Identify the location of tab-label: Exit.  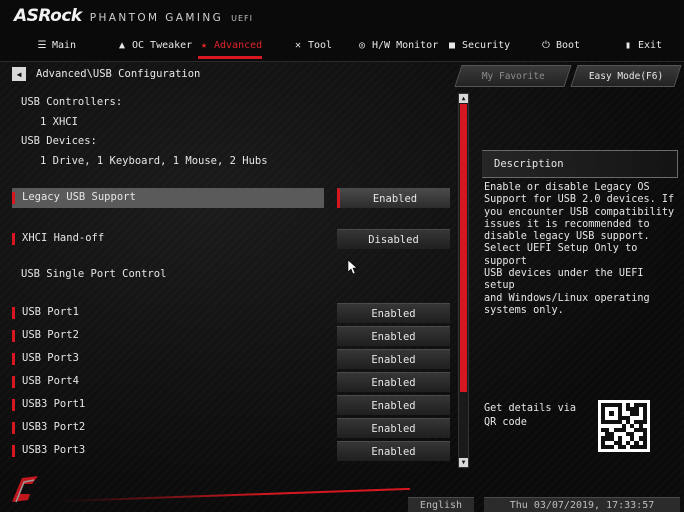
(650, 45).